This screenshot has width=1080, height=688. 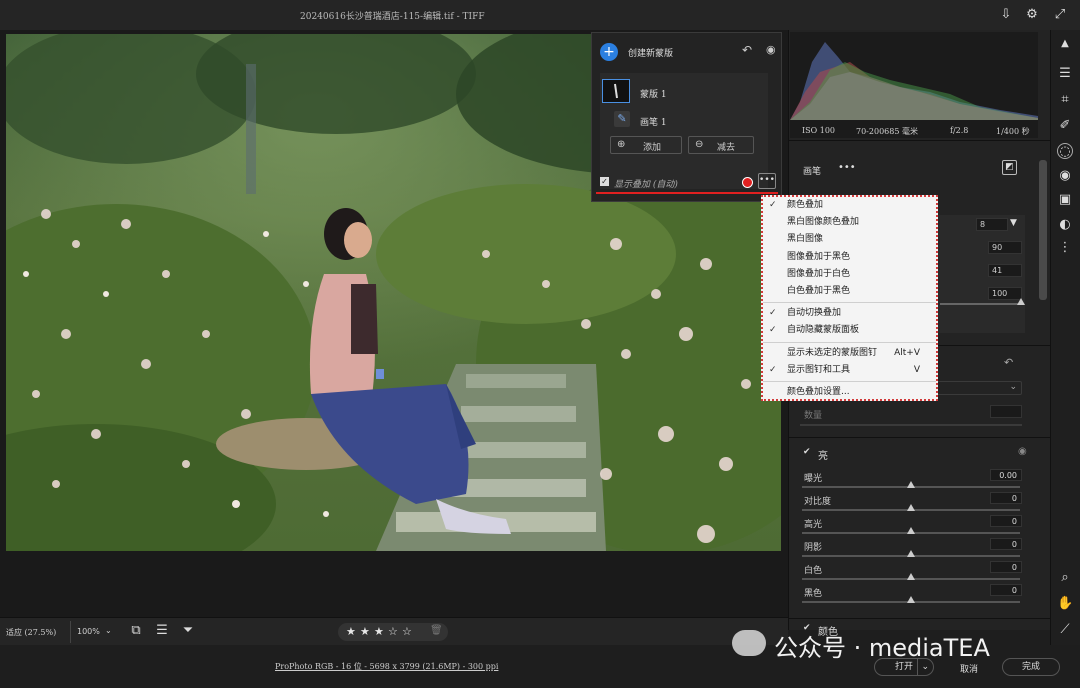 I want to click on menu-item: 显示未选定的蒙版图钉 Alt+V, so click(x=849, y=353).